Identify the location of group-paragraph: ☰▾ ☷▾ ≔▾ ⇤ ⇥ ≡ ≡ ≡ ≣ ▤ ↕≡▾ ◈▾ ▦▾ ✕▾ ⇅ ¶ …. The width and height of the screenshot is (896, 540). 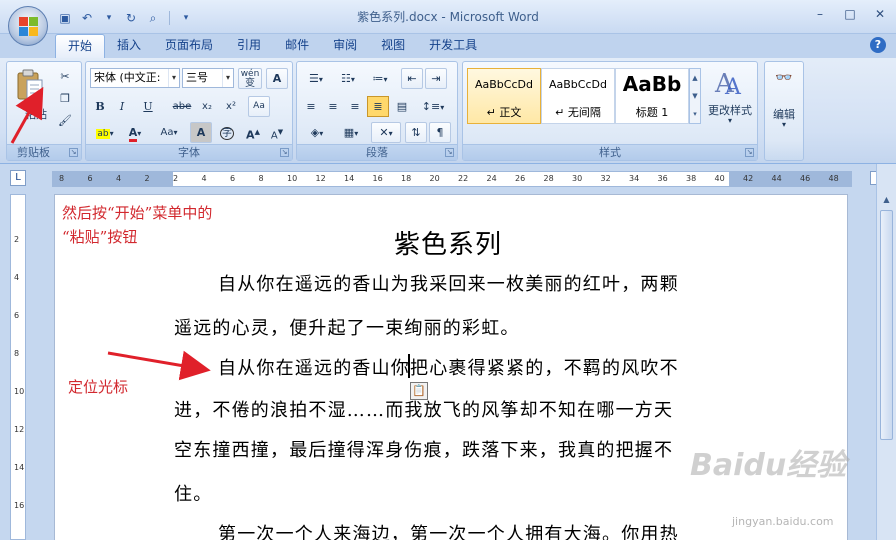
(377, 111).